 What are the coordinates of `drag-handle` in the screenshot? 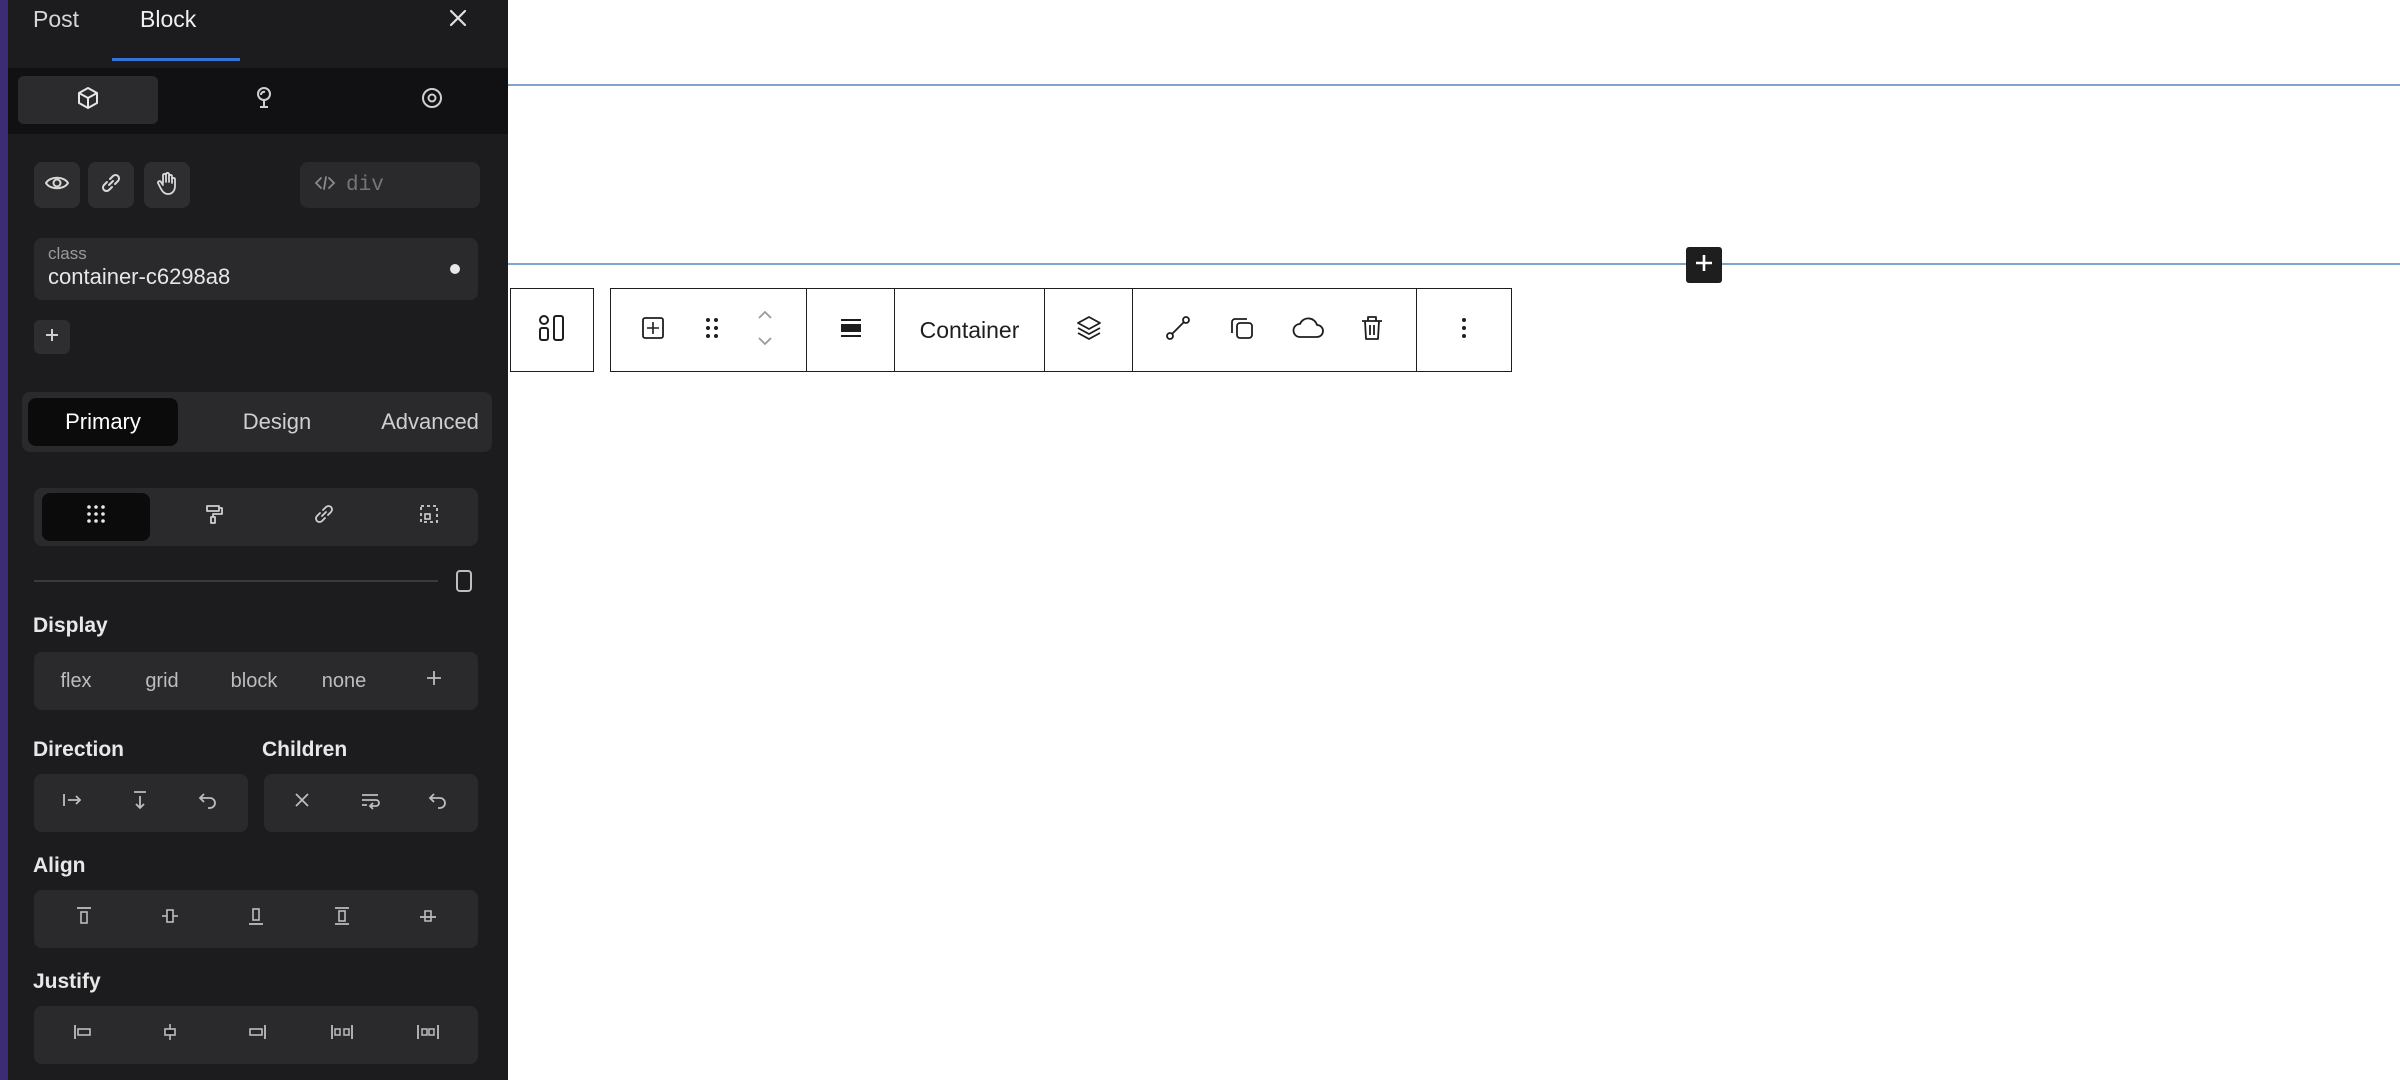 It's located at (712, 330).